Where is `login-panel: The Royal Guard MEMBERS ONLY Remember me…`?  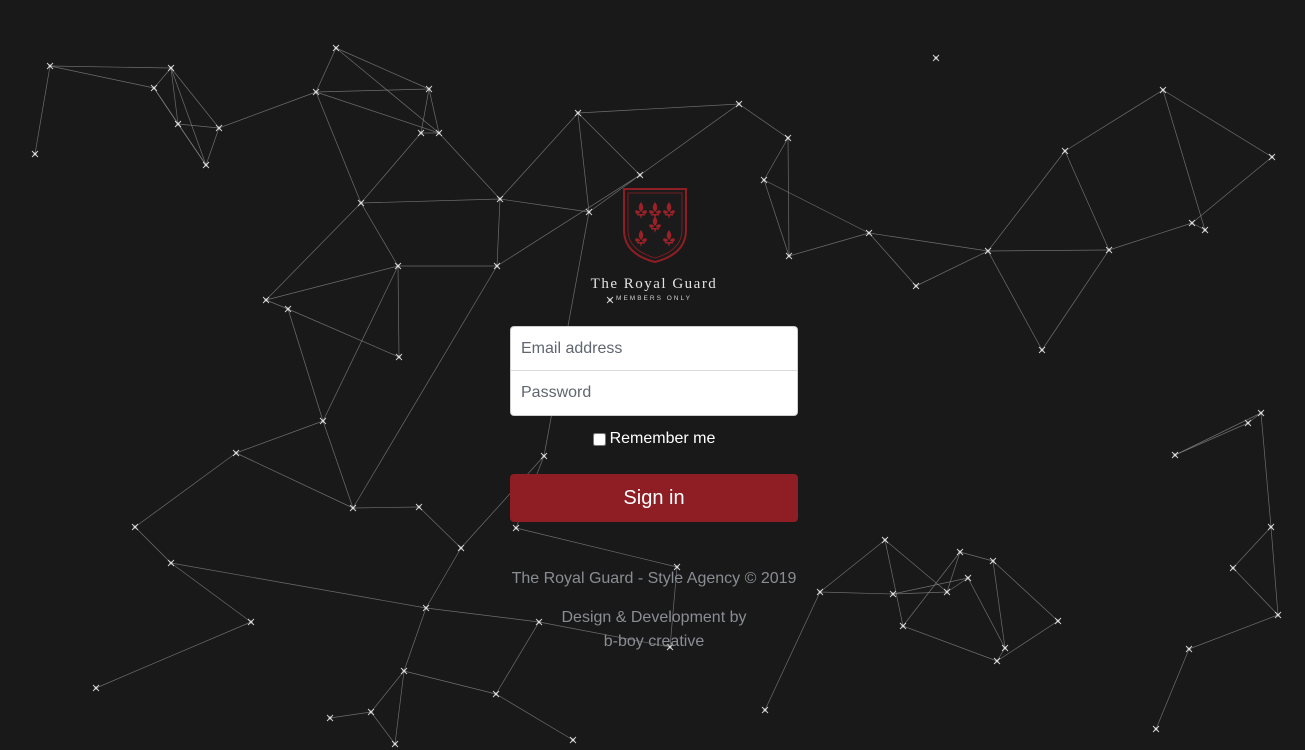
login-panel: The Royal Guard MEMBERS ONLY Remember me… is located at coordinates (654, 420).